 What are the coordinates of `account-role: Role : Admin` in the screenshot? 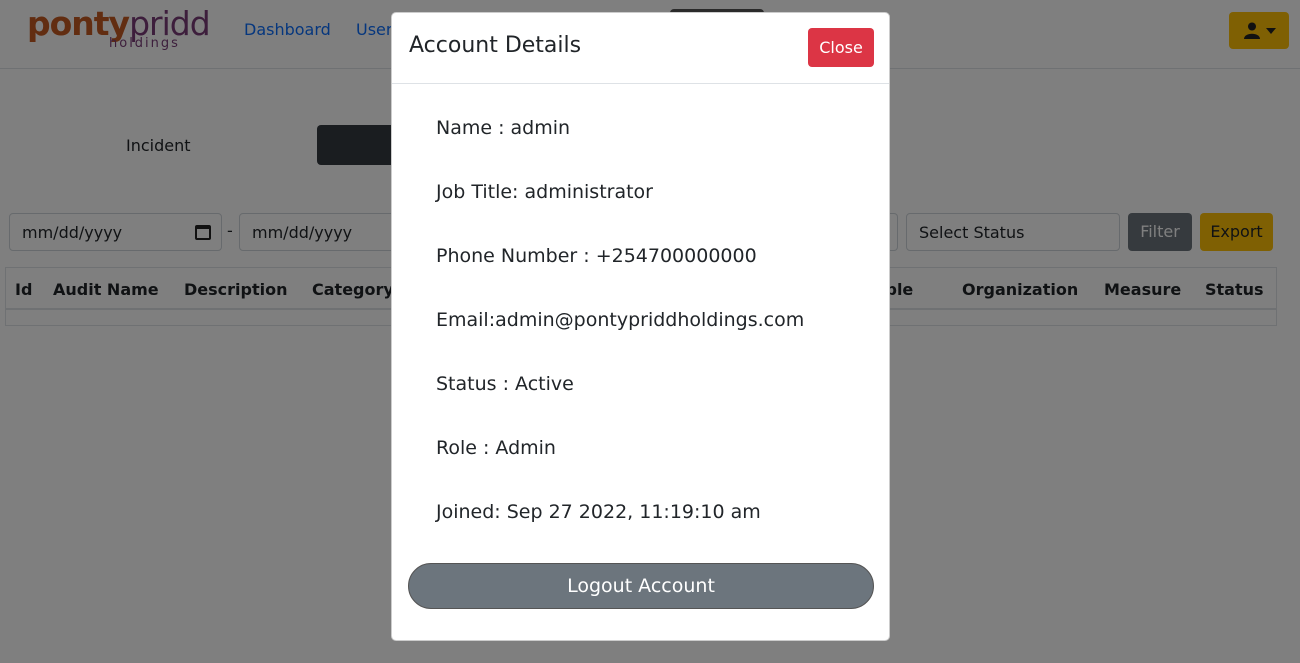 It's located at (496, 448).